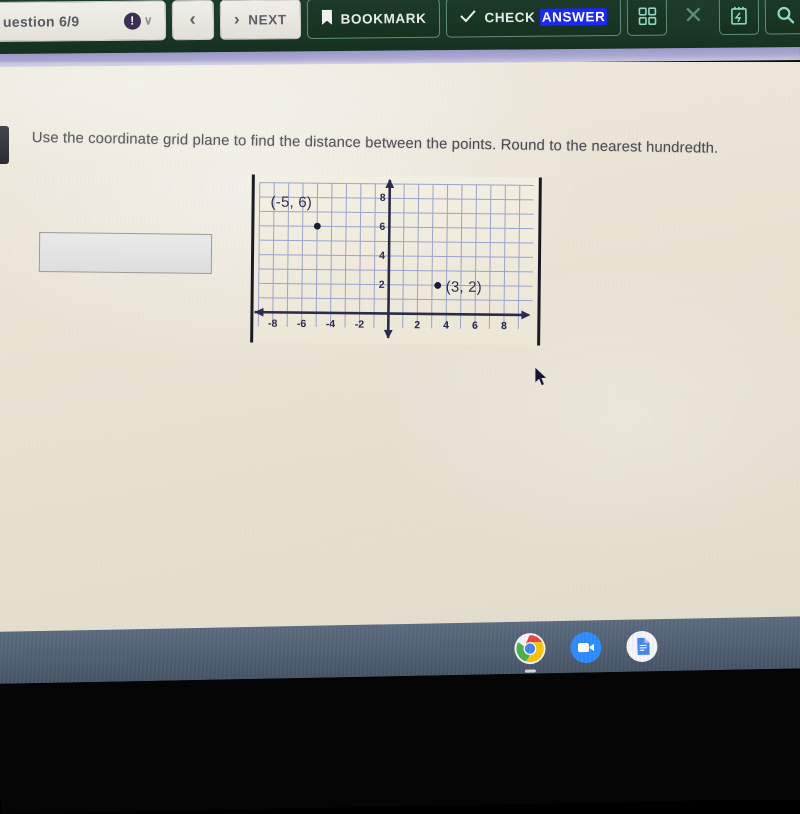 The height and width of the screenshot is (814, 800). What do you see at coordinates (125, 253) in the screenshot?
I see `answer-input` at bounding box center [125, 253].